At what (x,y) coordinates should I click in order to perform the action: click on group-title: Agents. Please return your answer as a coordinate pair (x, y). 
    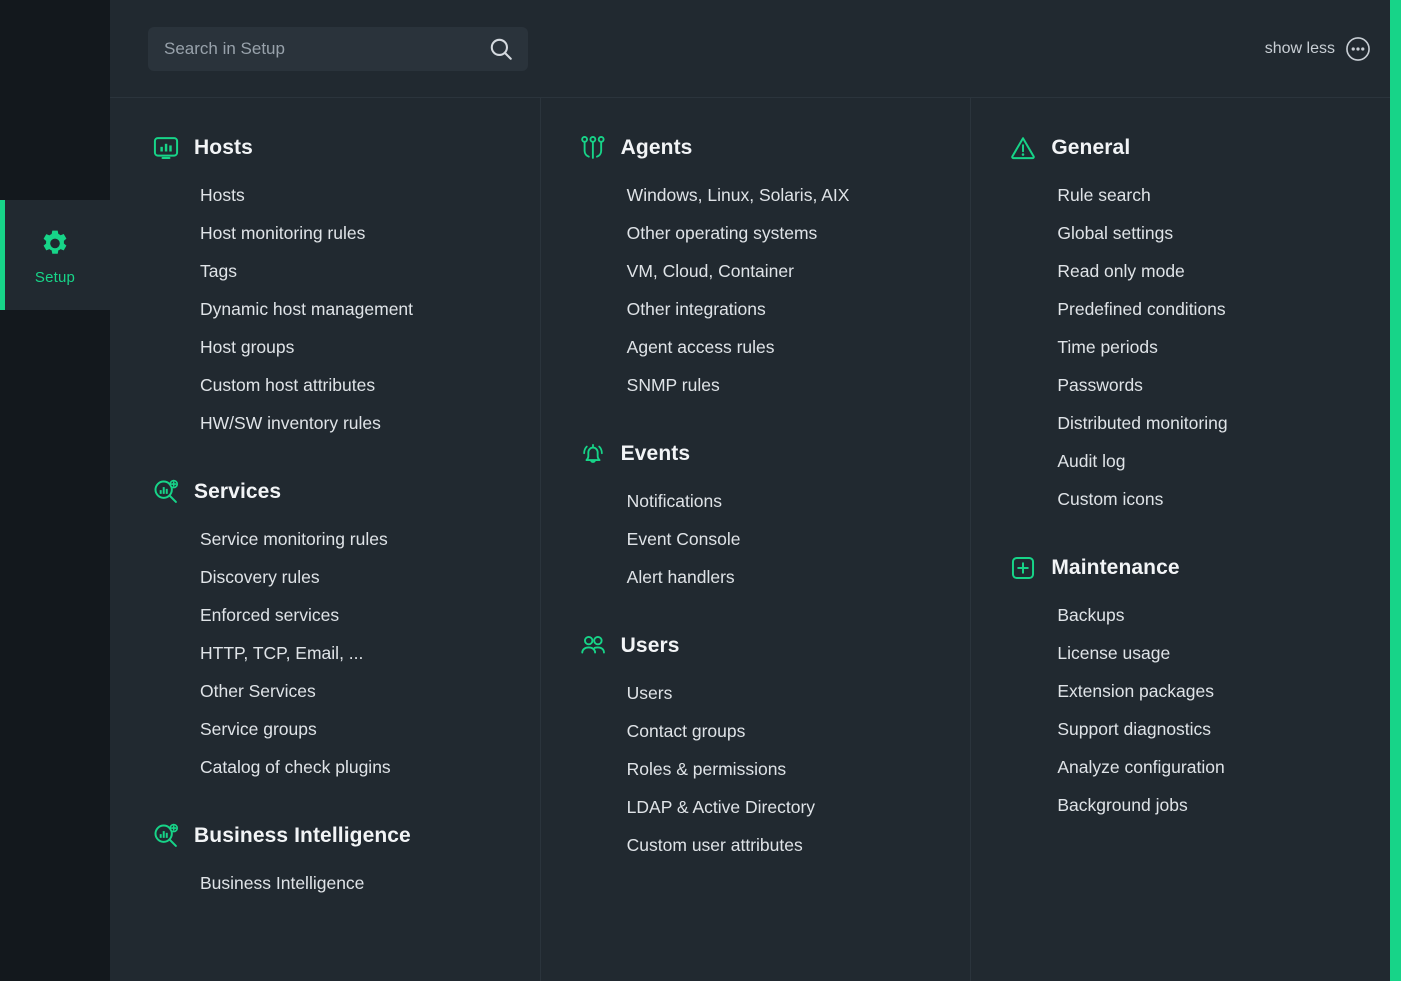
    Looking at the image, I should click on (656, 147).